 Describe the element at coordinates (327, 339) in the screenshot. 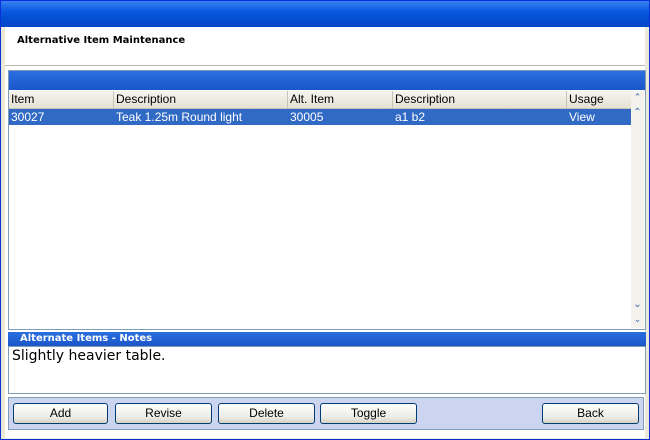

I see `notes-panel-header: Alternate Items - Notes` at that location.